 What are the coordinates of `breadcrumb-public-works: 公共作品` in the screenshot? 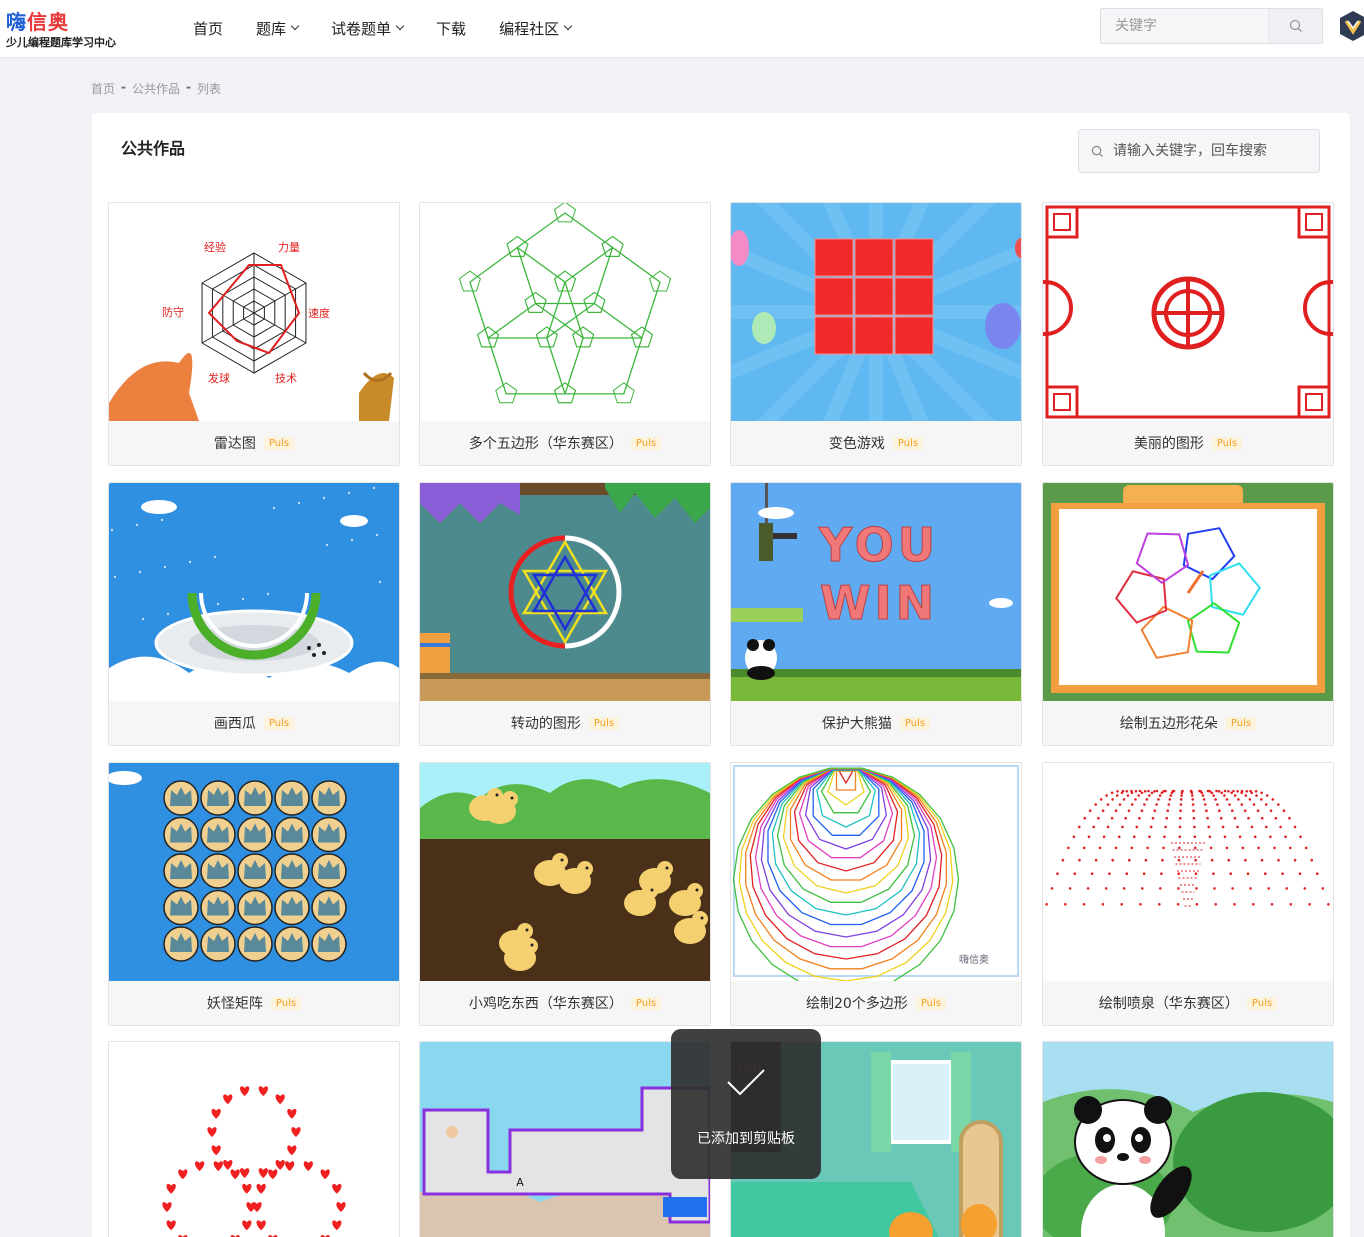 It's located at (156, 88).